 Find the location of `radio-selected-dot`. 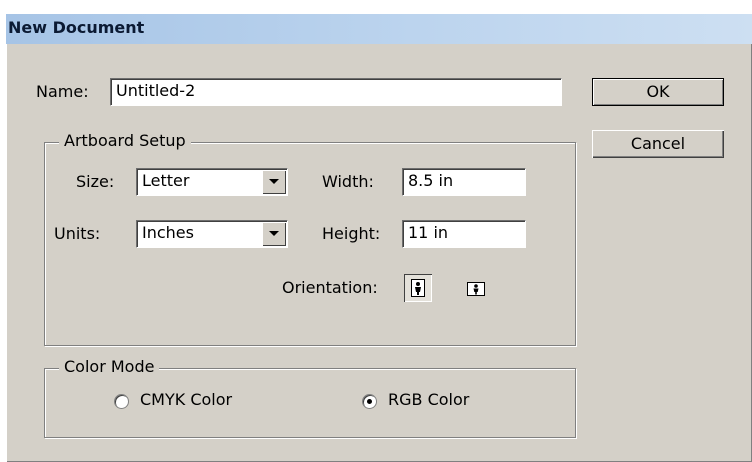

radio-selected-dot is located at coordinates (369, 401).